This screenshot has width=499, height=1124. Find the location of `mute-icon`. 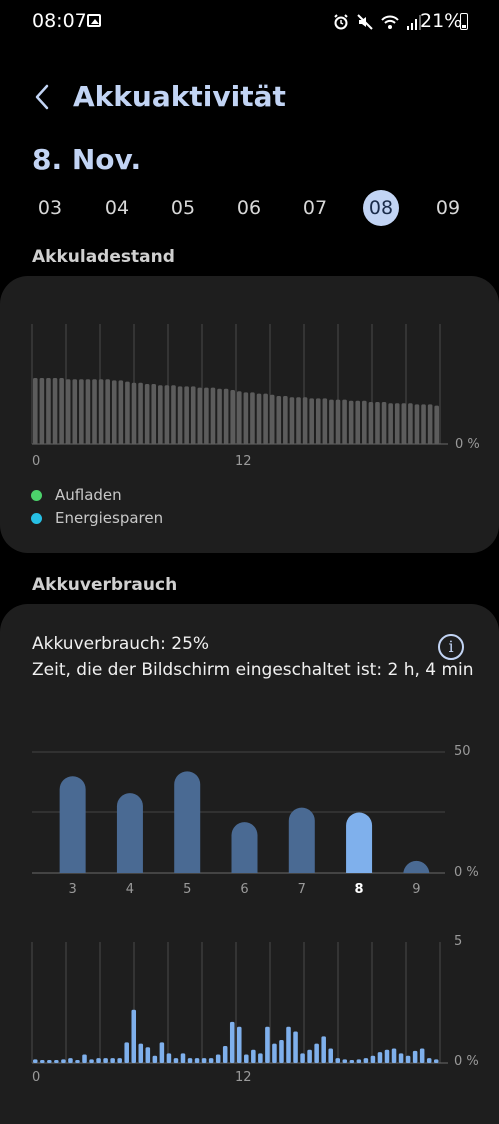

mute-icon is located at coordinates (365, 22).